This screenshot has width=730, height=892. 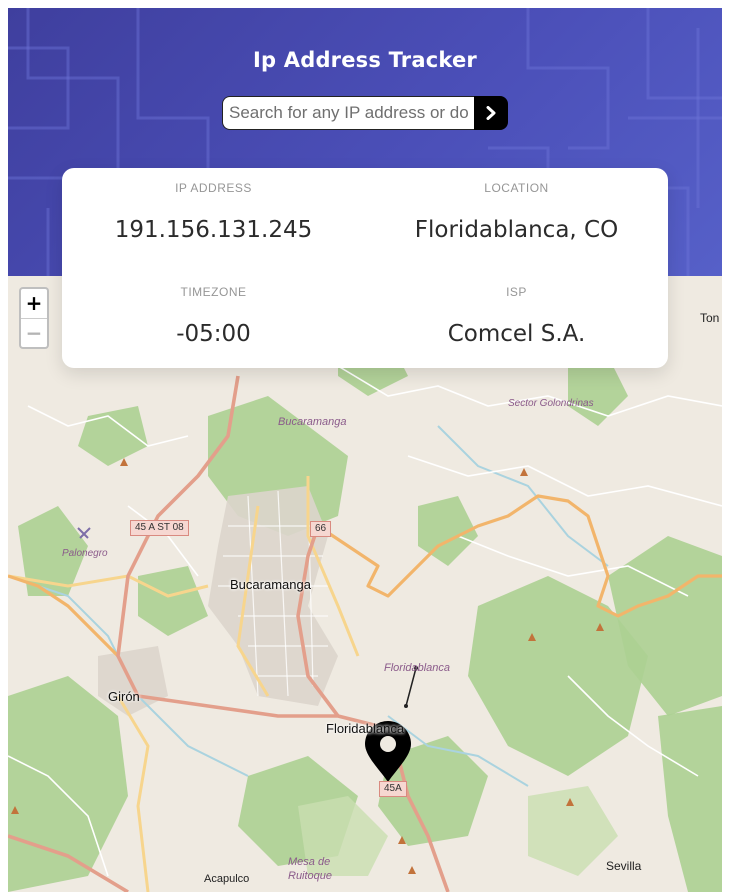 I want to click on search-input, so click(x=348, y=113).